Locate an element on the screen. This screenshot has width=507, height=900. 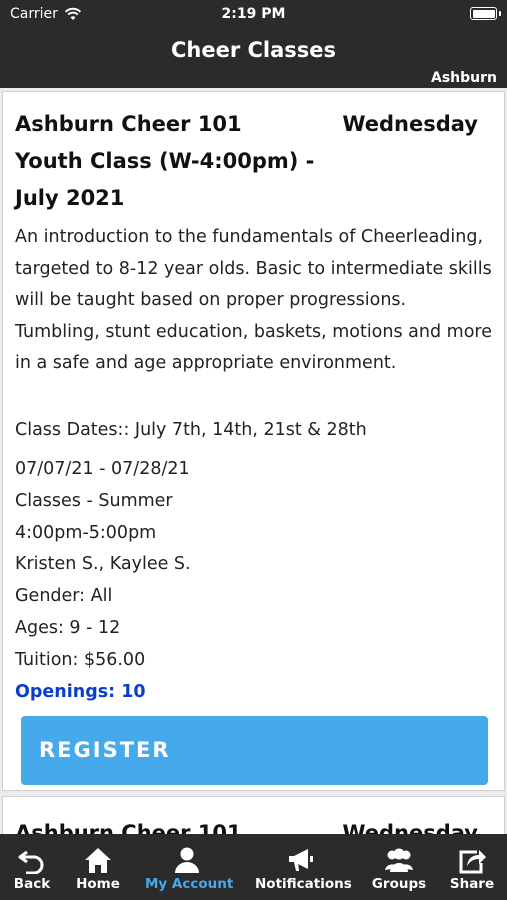
tab-home: Home is located at coordinates (98, 867).